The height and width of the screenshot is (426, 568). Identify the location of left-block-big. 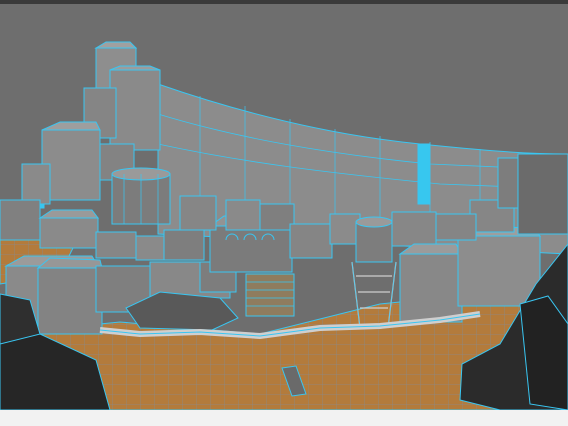
(71, 165).